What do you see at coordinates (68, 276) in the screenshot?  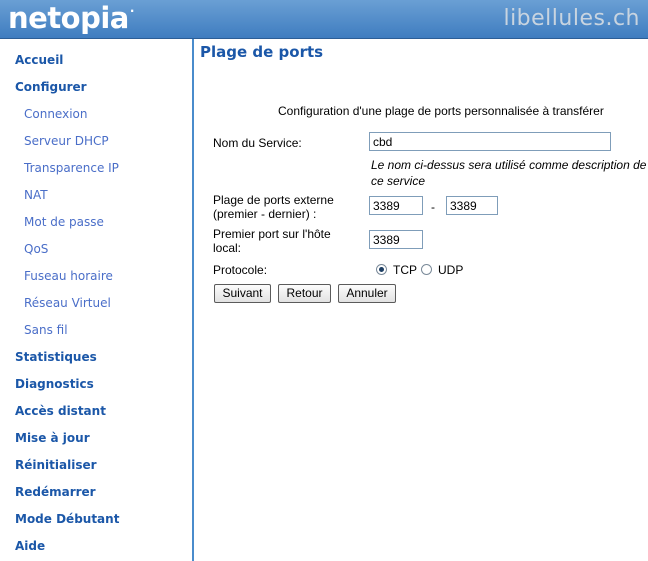 I see `sidebar-item-fuseau-horaire: Fuseau horaire` at bounding box center [68, 276].